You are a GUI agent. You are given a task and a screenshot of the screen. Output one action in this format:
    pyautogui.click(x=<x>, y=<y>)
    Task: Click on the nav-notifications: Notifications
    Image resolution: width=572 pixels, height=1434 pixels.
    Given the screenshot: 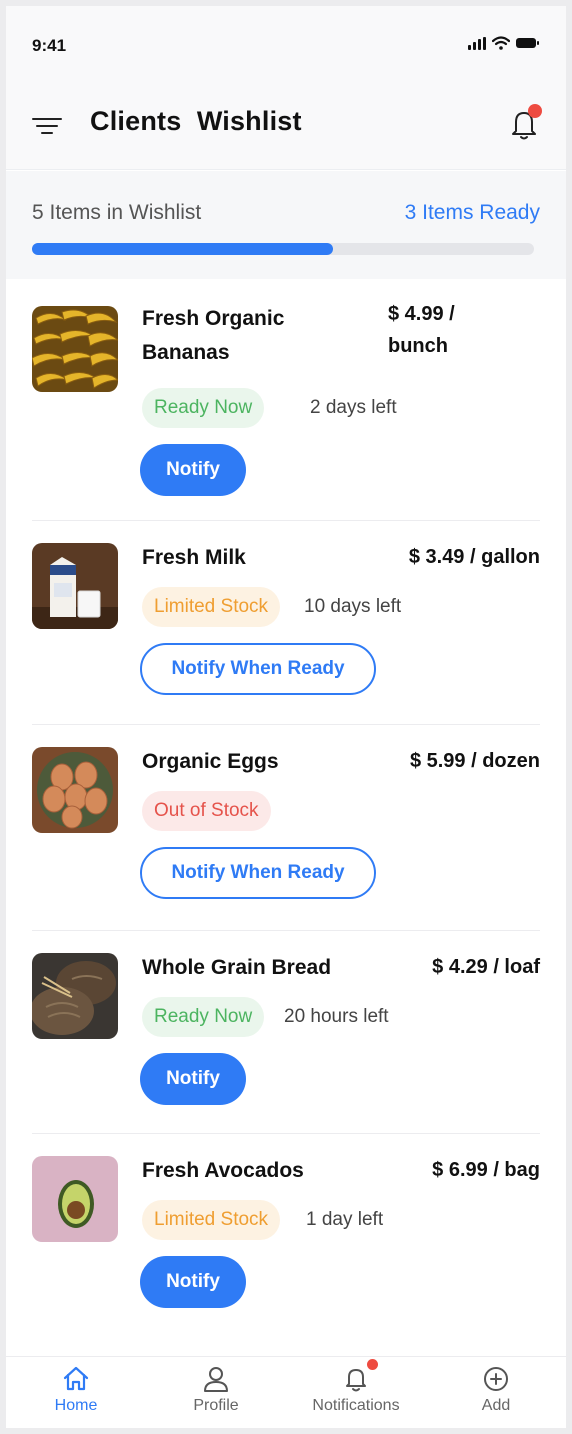 What is the action you would take?
    pyautogui.click(x=356, y=1392)
    